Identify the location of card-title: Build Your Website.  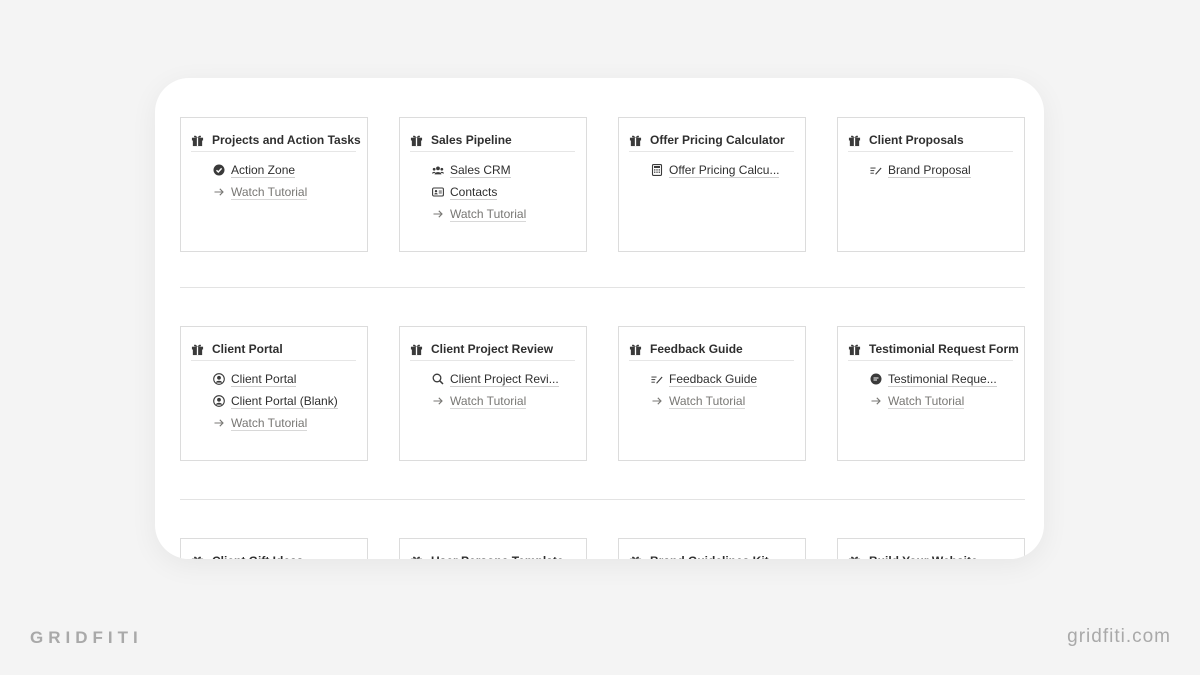
(923, 556).